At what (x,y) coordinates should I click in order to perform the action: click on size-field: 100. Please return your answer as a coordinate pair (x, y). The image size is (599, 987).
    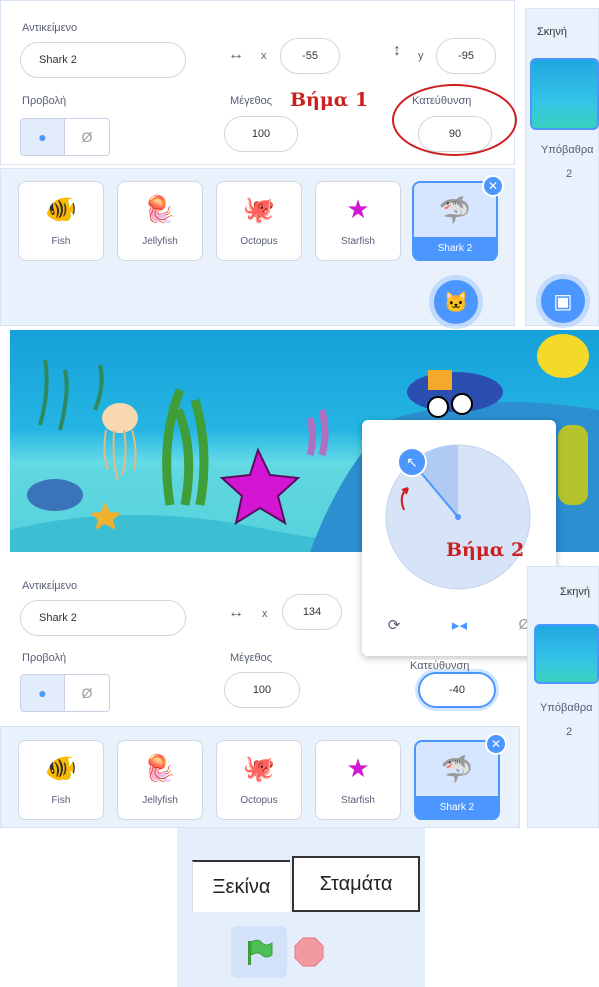
    Looking at the image, I should click on (261, 134).